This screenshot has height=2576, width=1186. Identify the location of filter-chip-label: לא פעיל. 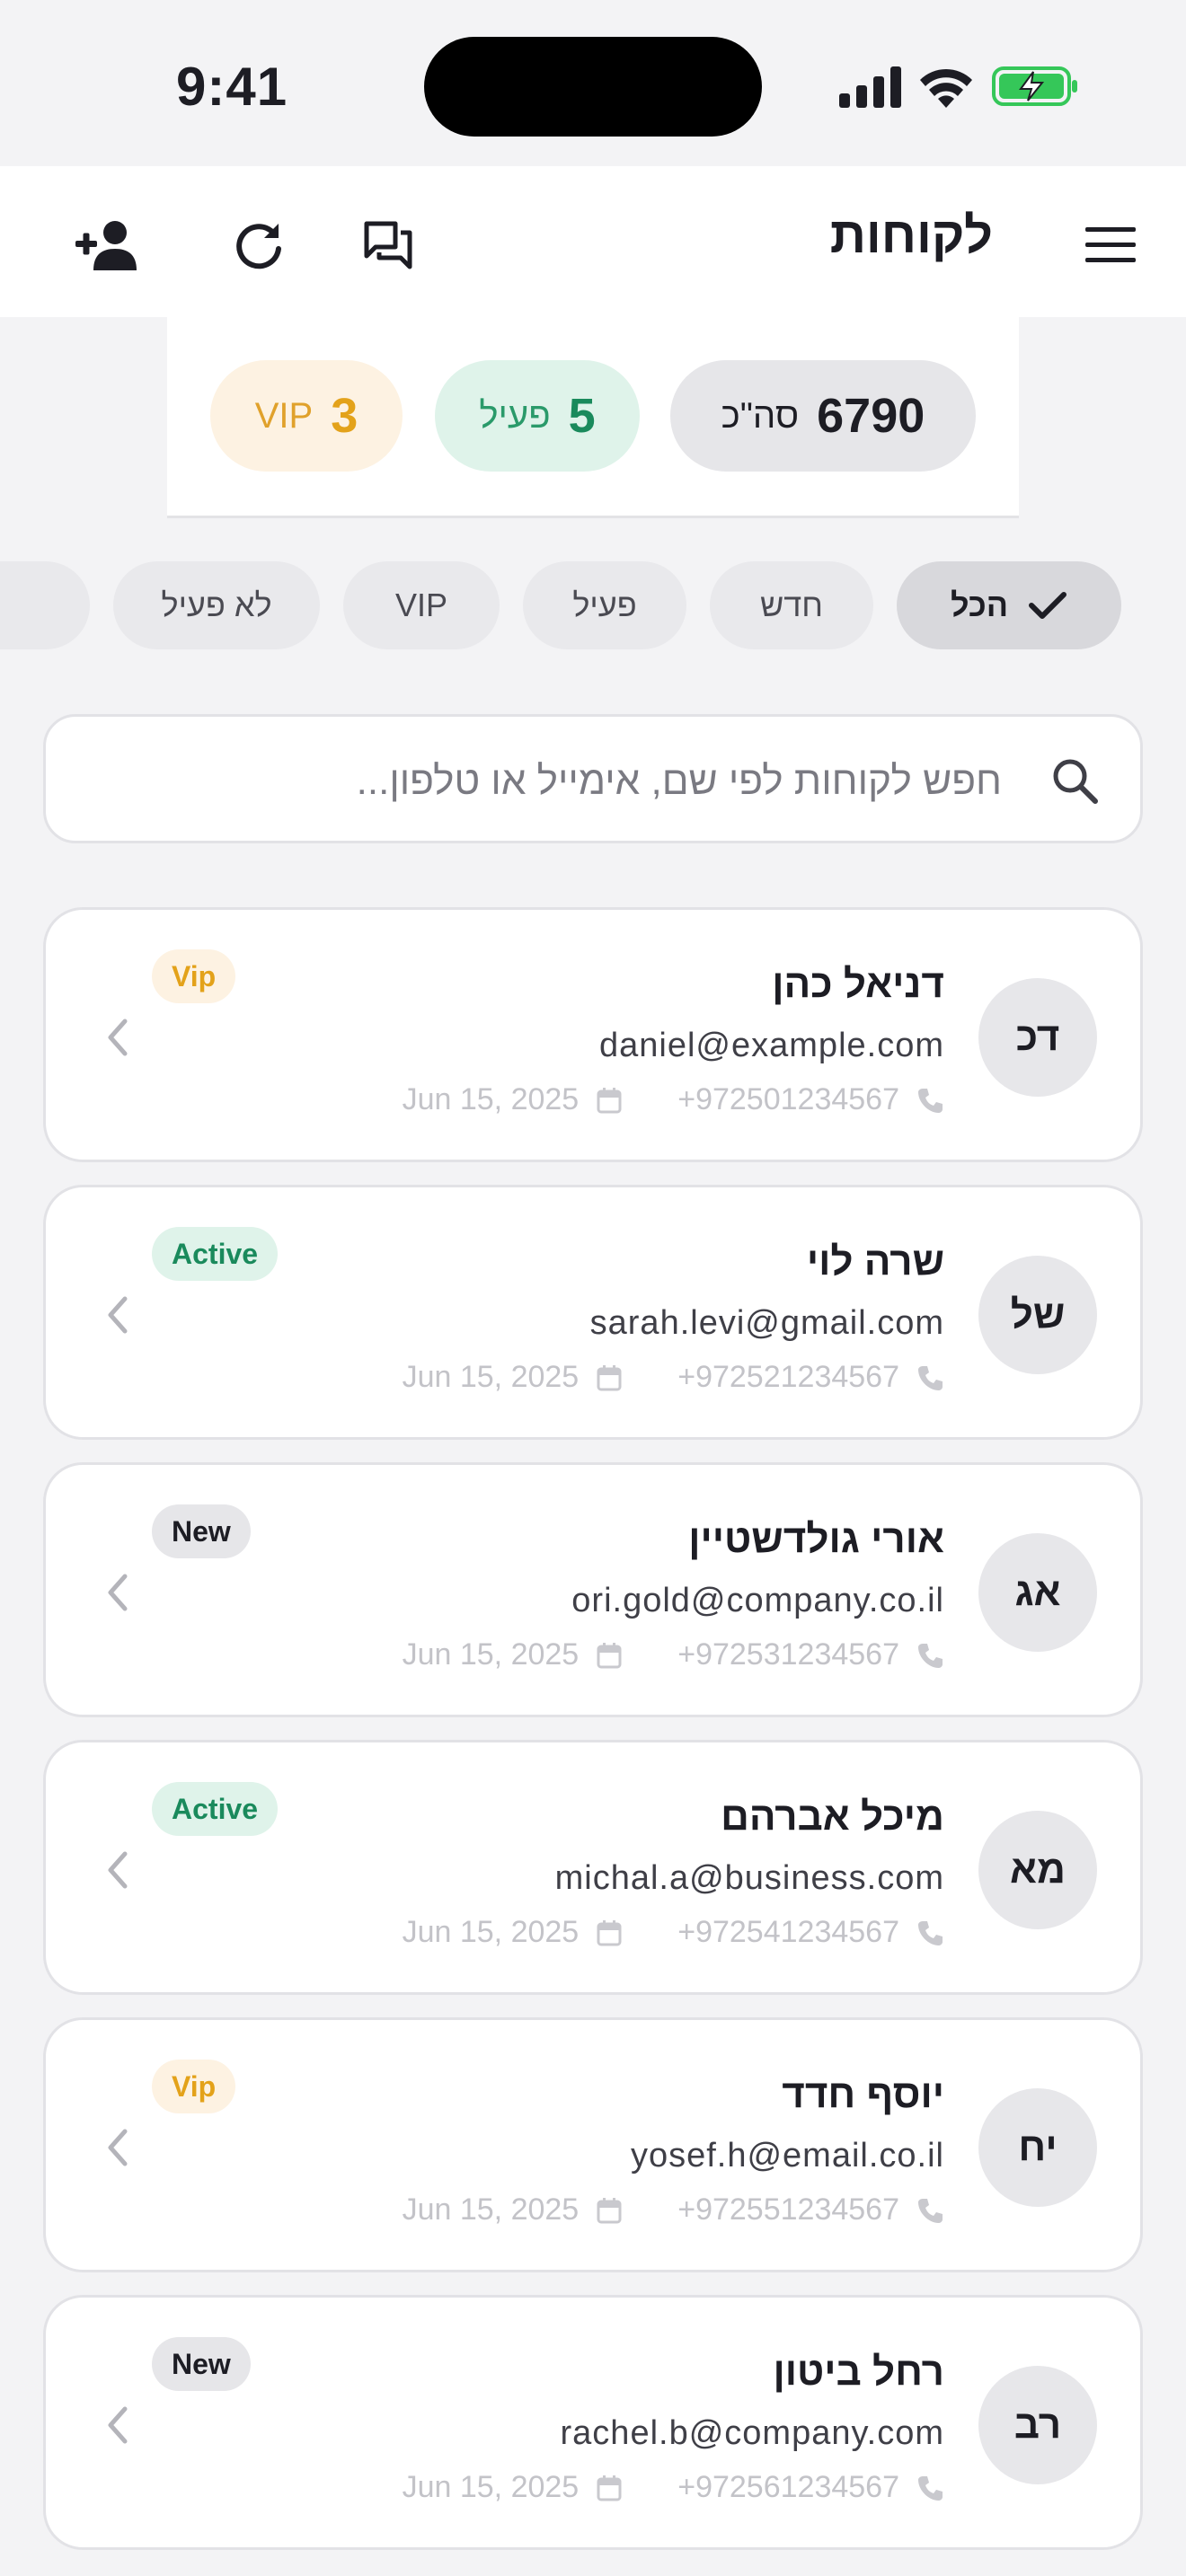
(216, 605).